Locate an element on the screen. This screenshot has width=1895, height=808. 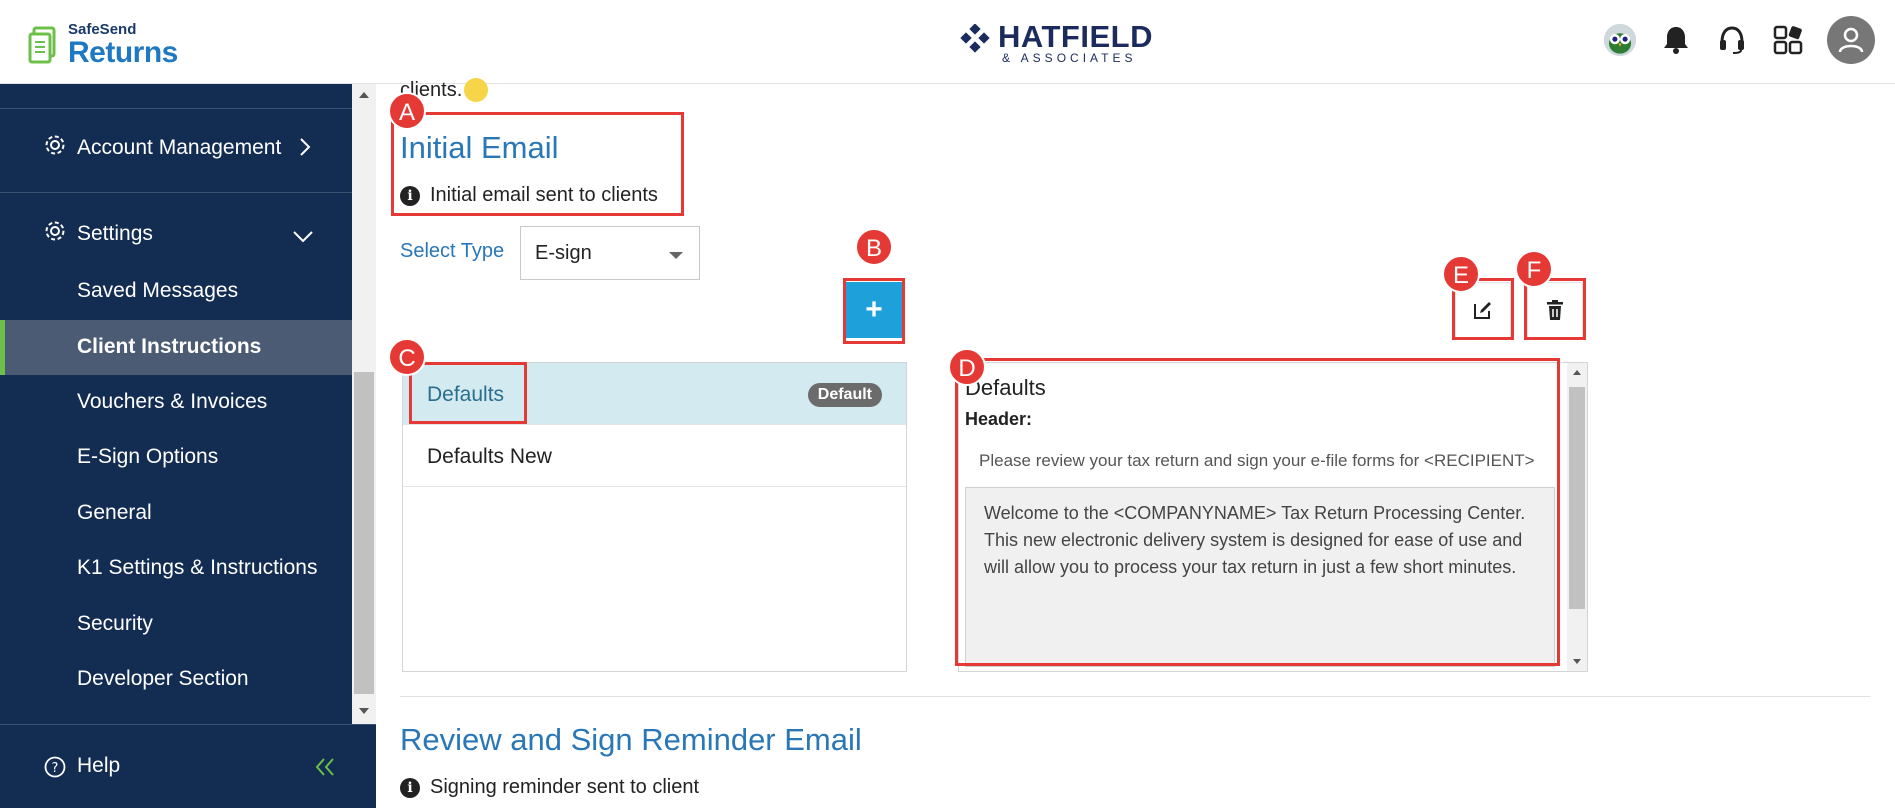
sidebar-item-saved-messages: Saved Messages is located at coordinates (176, 291).